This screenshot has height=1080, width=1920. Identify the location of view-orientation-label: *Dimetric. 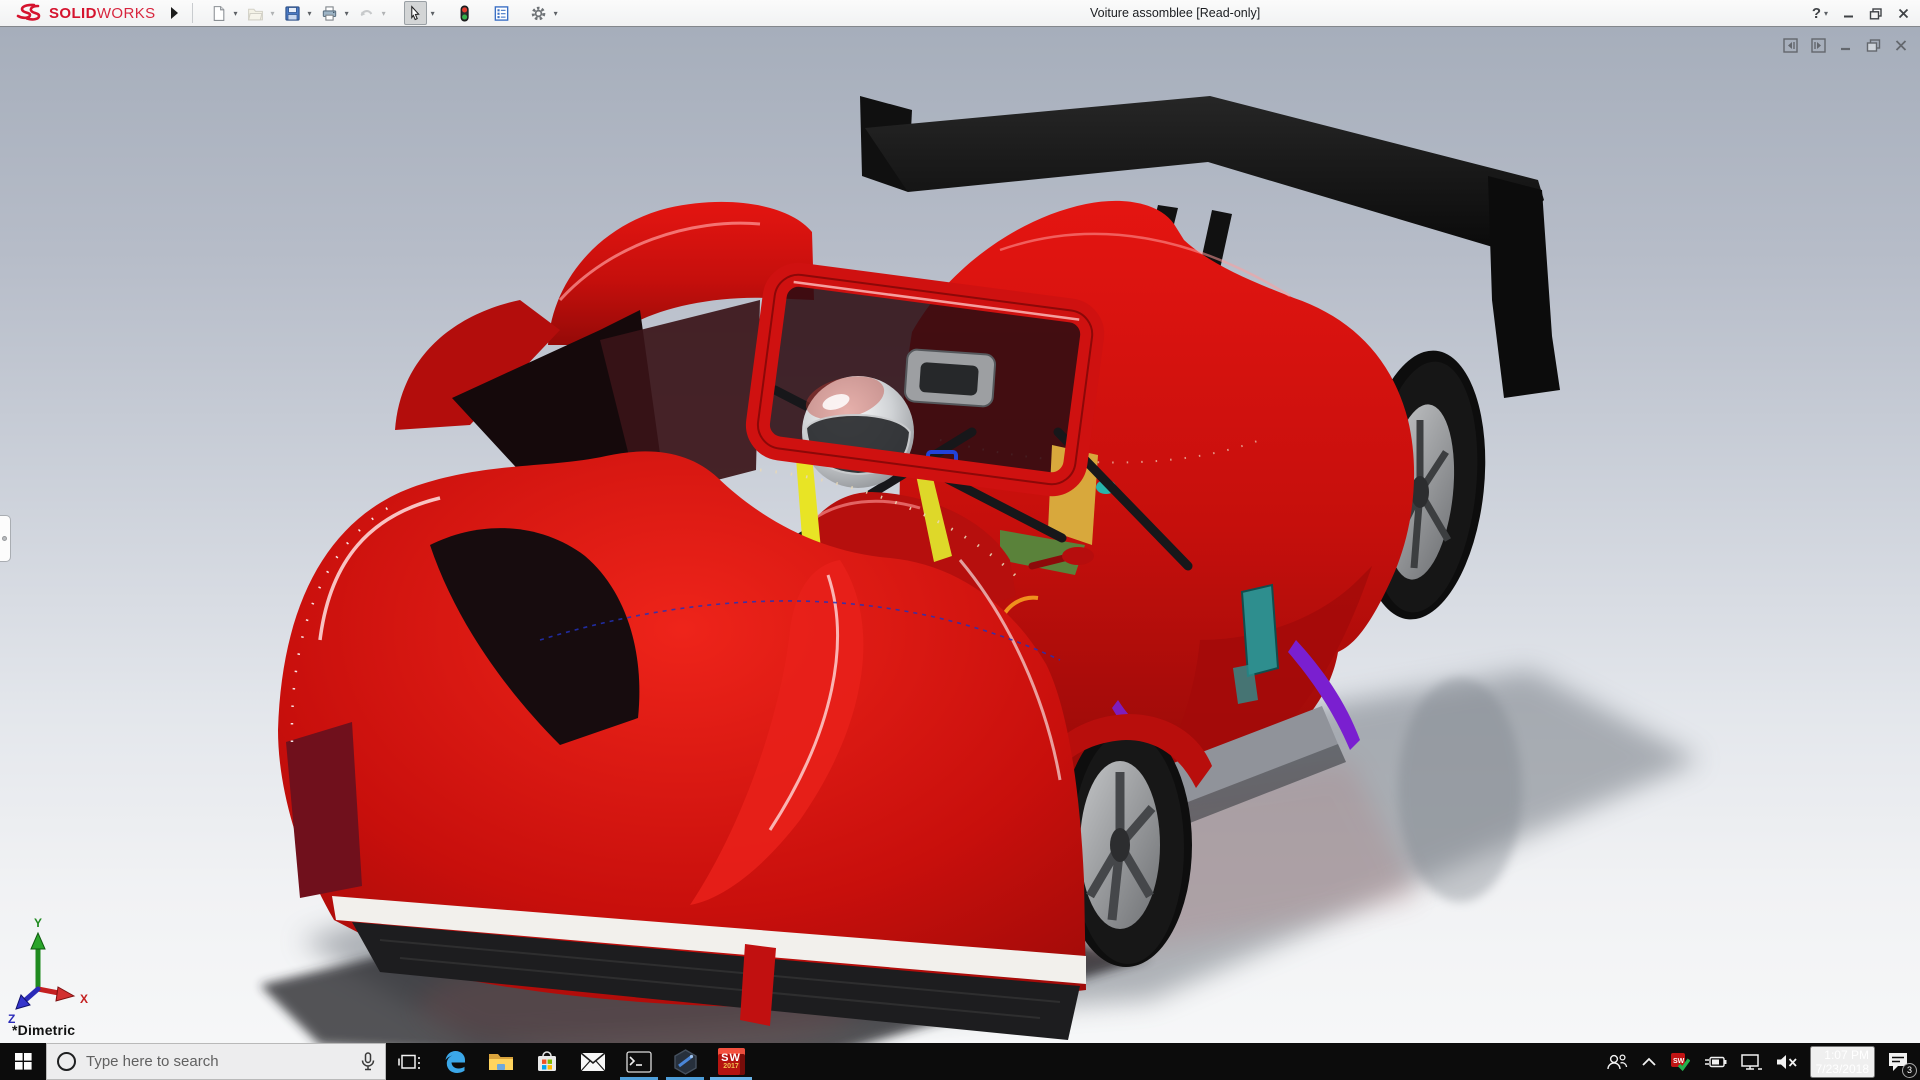
(44, 1030).